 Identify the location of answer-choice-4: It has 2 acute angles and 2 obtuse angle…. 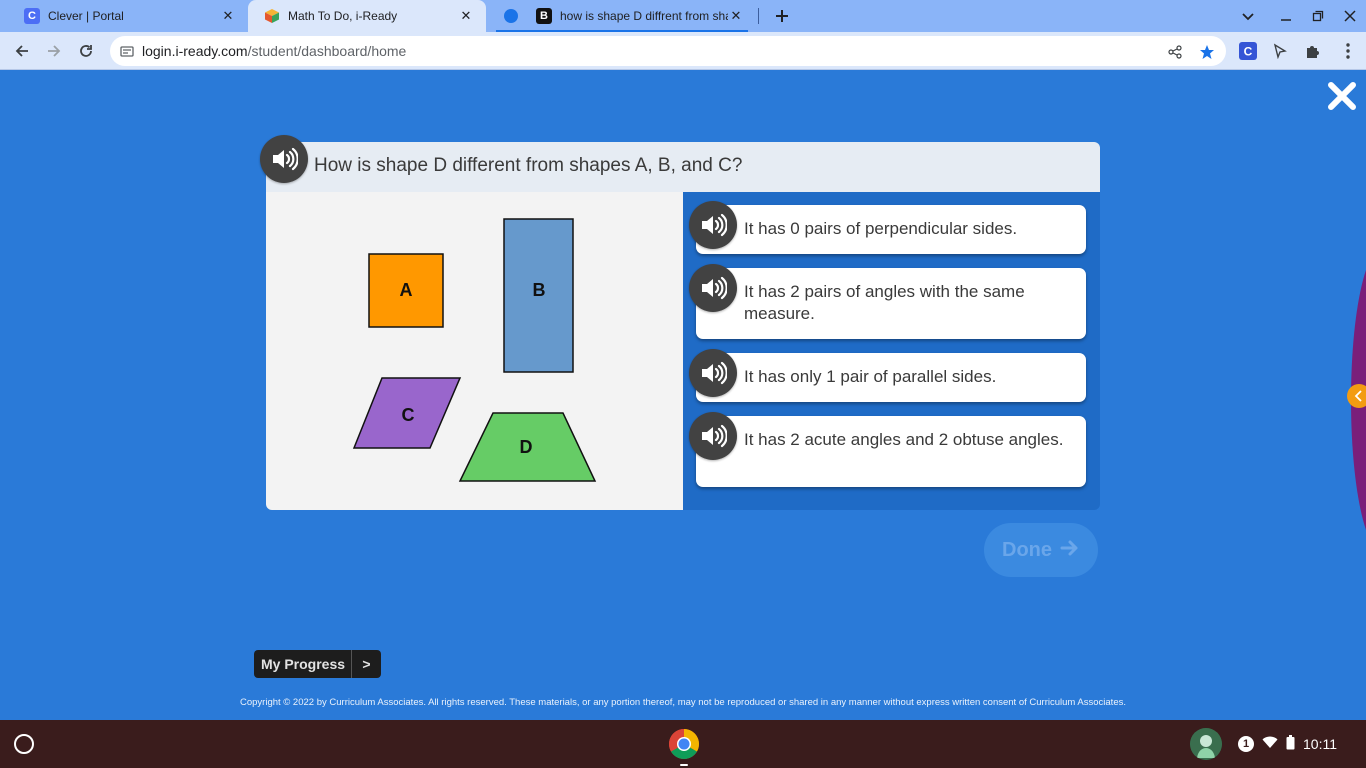
(887, 449).